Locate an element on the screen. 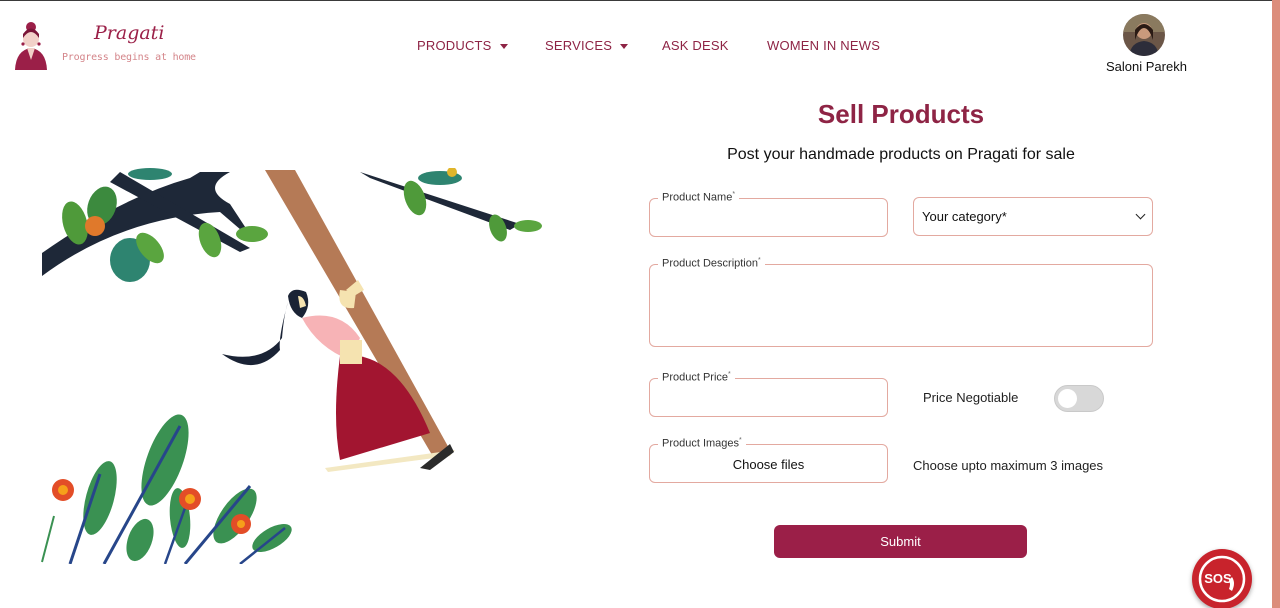 Image resolution: width=1280 pixels, height=608 pixels. product-price-label: Product Price* is located at coordinates (696, 377).